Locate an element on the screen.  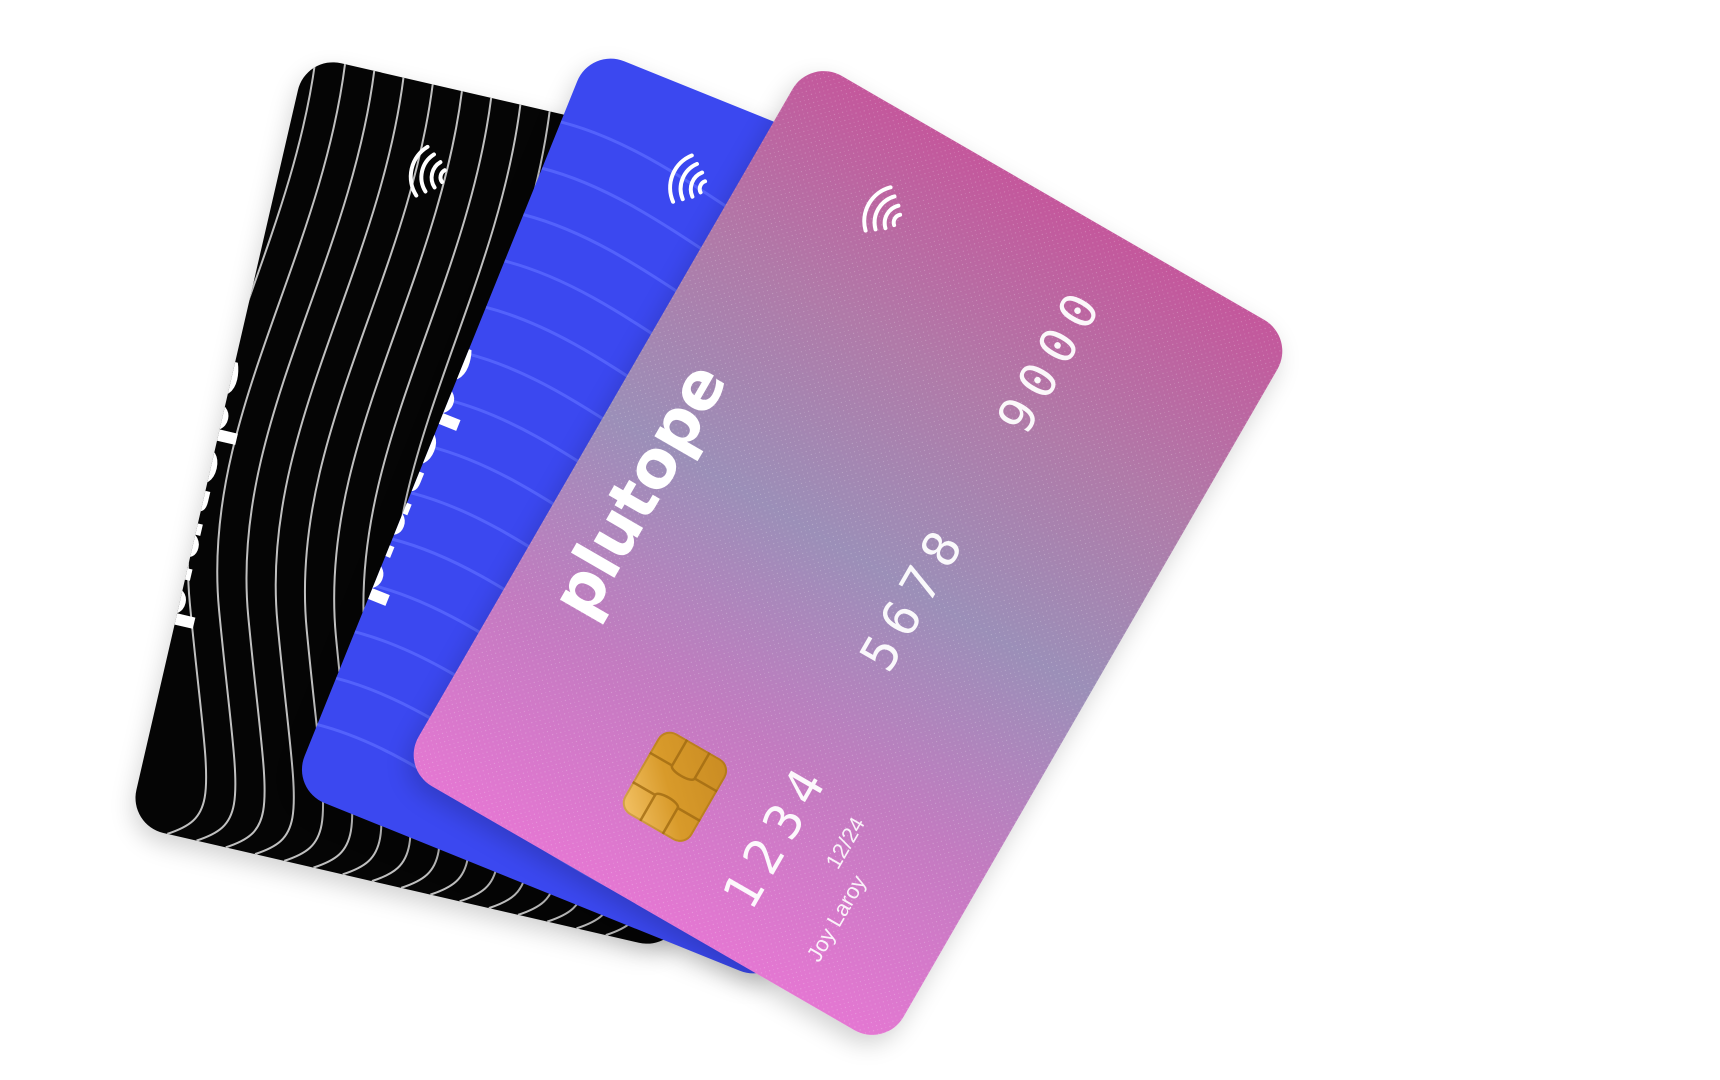
card-number-group-4: 0000 is located at coordinates (1188, 131).